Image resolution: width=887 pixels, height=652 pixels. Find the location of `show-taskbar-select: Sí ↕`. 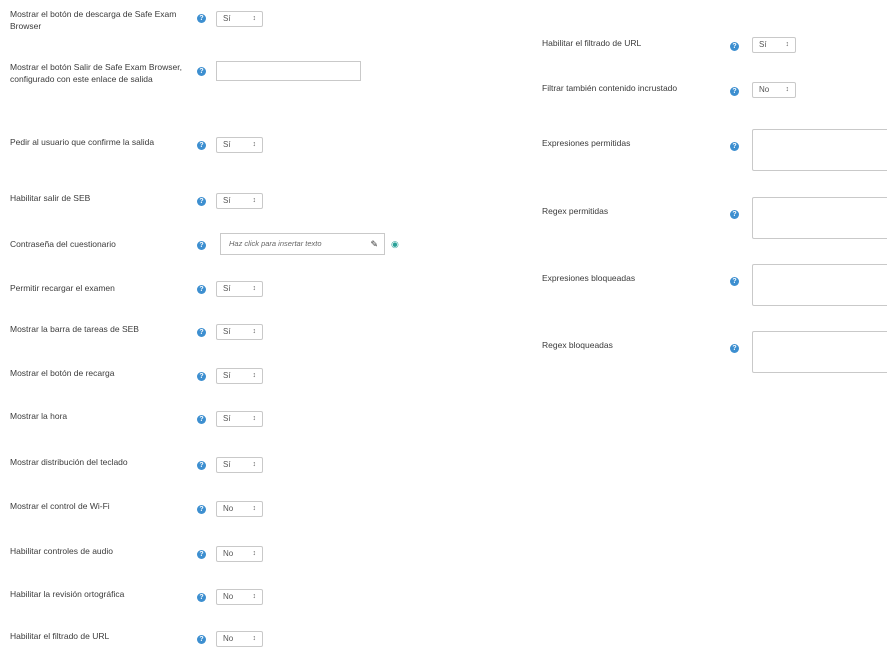

show-taskbar-select: Sí ↕ is located at coordinates (239, 332).